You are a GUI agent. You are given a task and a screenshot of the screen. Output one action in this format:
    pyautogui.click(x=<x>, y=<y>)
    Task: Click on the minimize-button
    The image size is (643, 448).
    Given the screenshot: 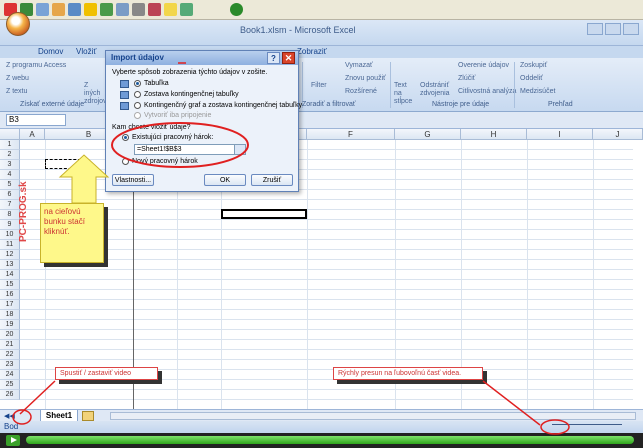 What is the action you would take?
    pyautogui.click(x=595, y=29)
    